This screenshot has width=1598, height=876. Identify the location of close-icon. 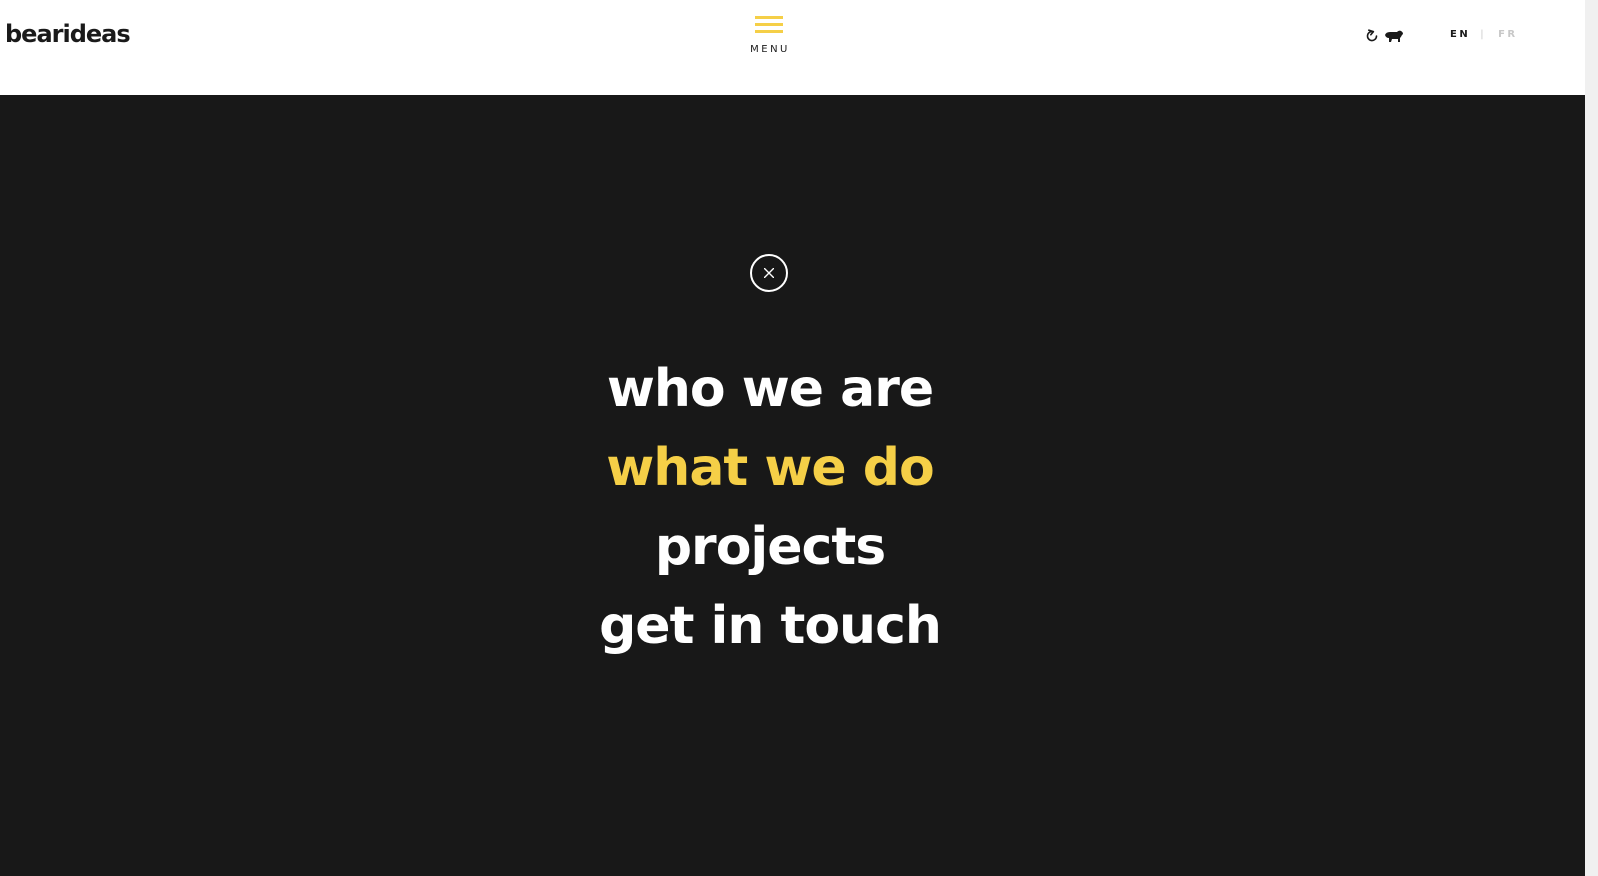
(769, 273).